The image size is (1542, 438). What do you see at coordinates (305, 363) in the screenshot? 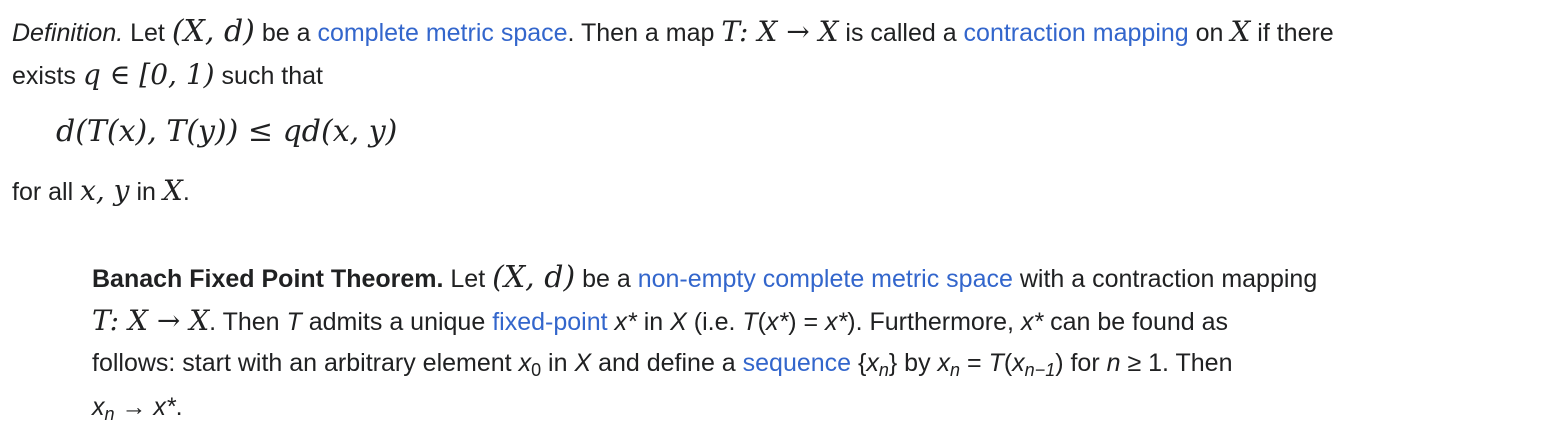
I see `text: follows: start with an arbitrary element` at bounding box center [305, 363].